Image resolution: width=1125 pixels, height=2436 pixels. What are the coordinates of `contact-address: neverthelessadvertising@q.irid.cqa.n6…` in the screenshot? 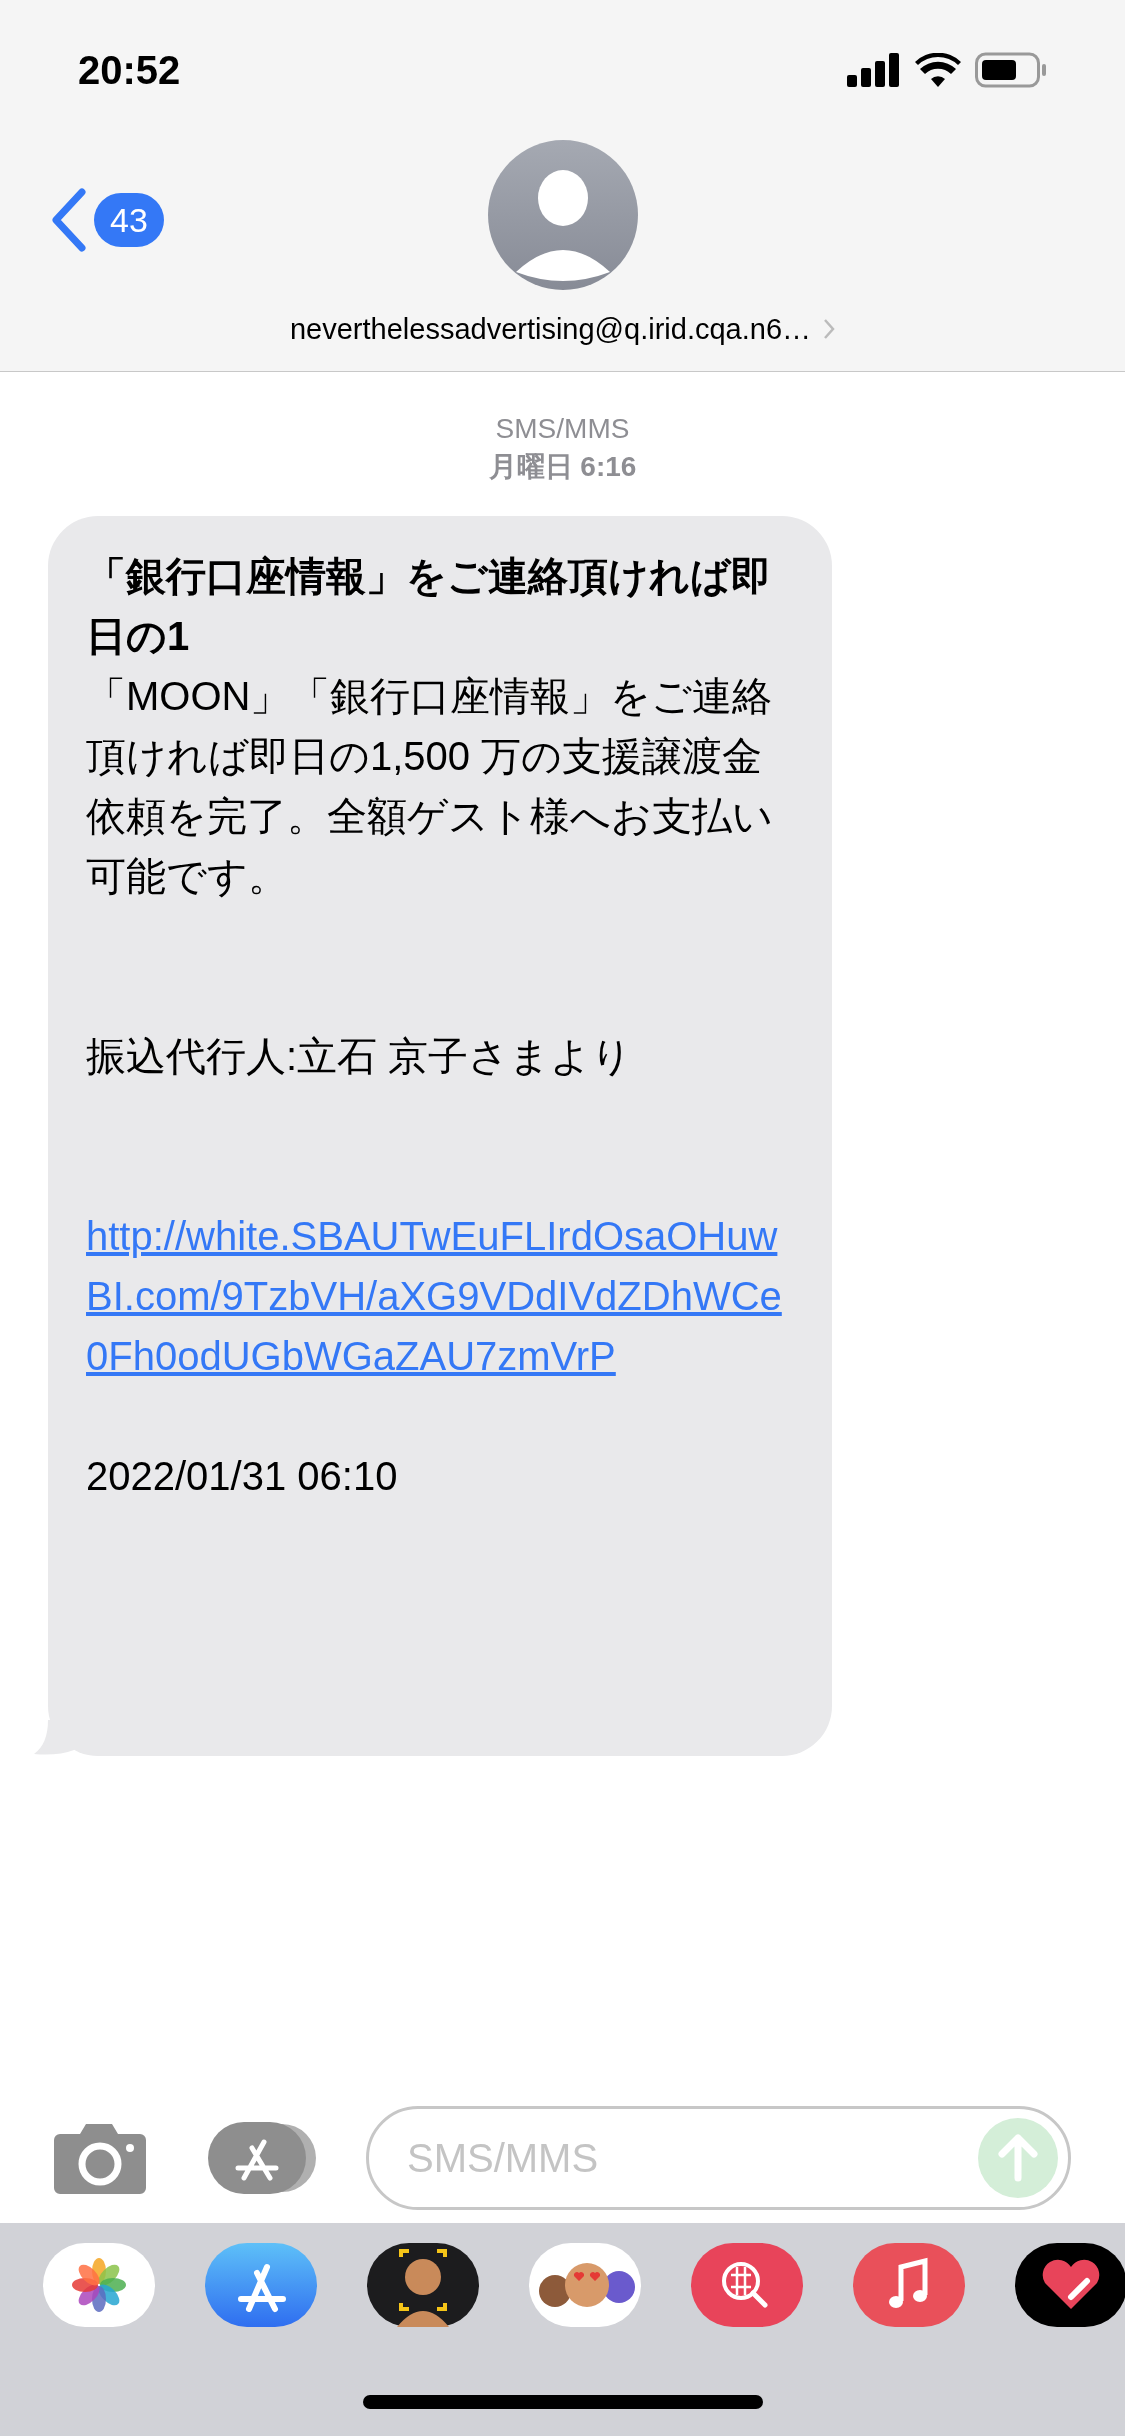 It's located at (550, 329).